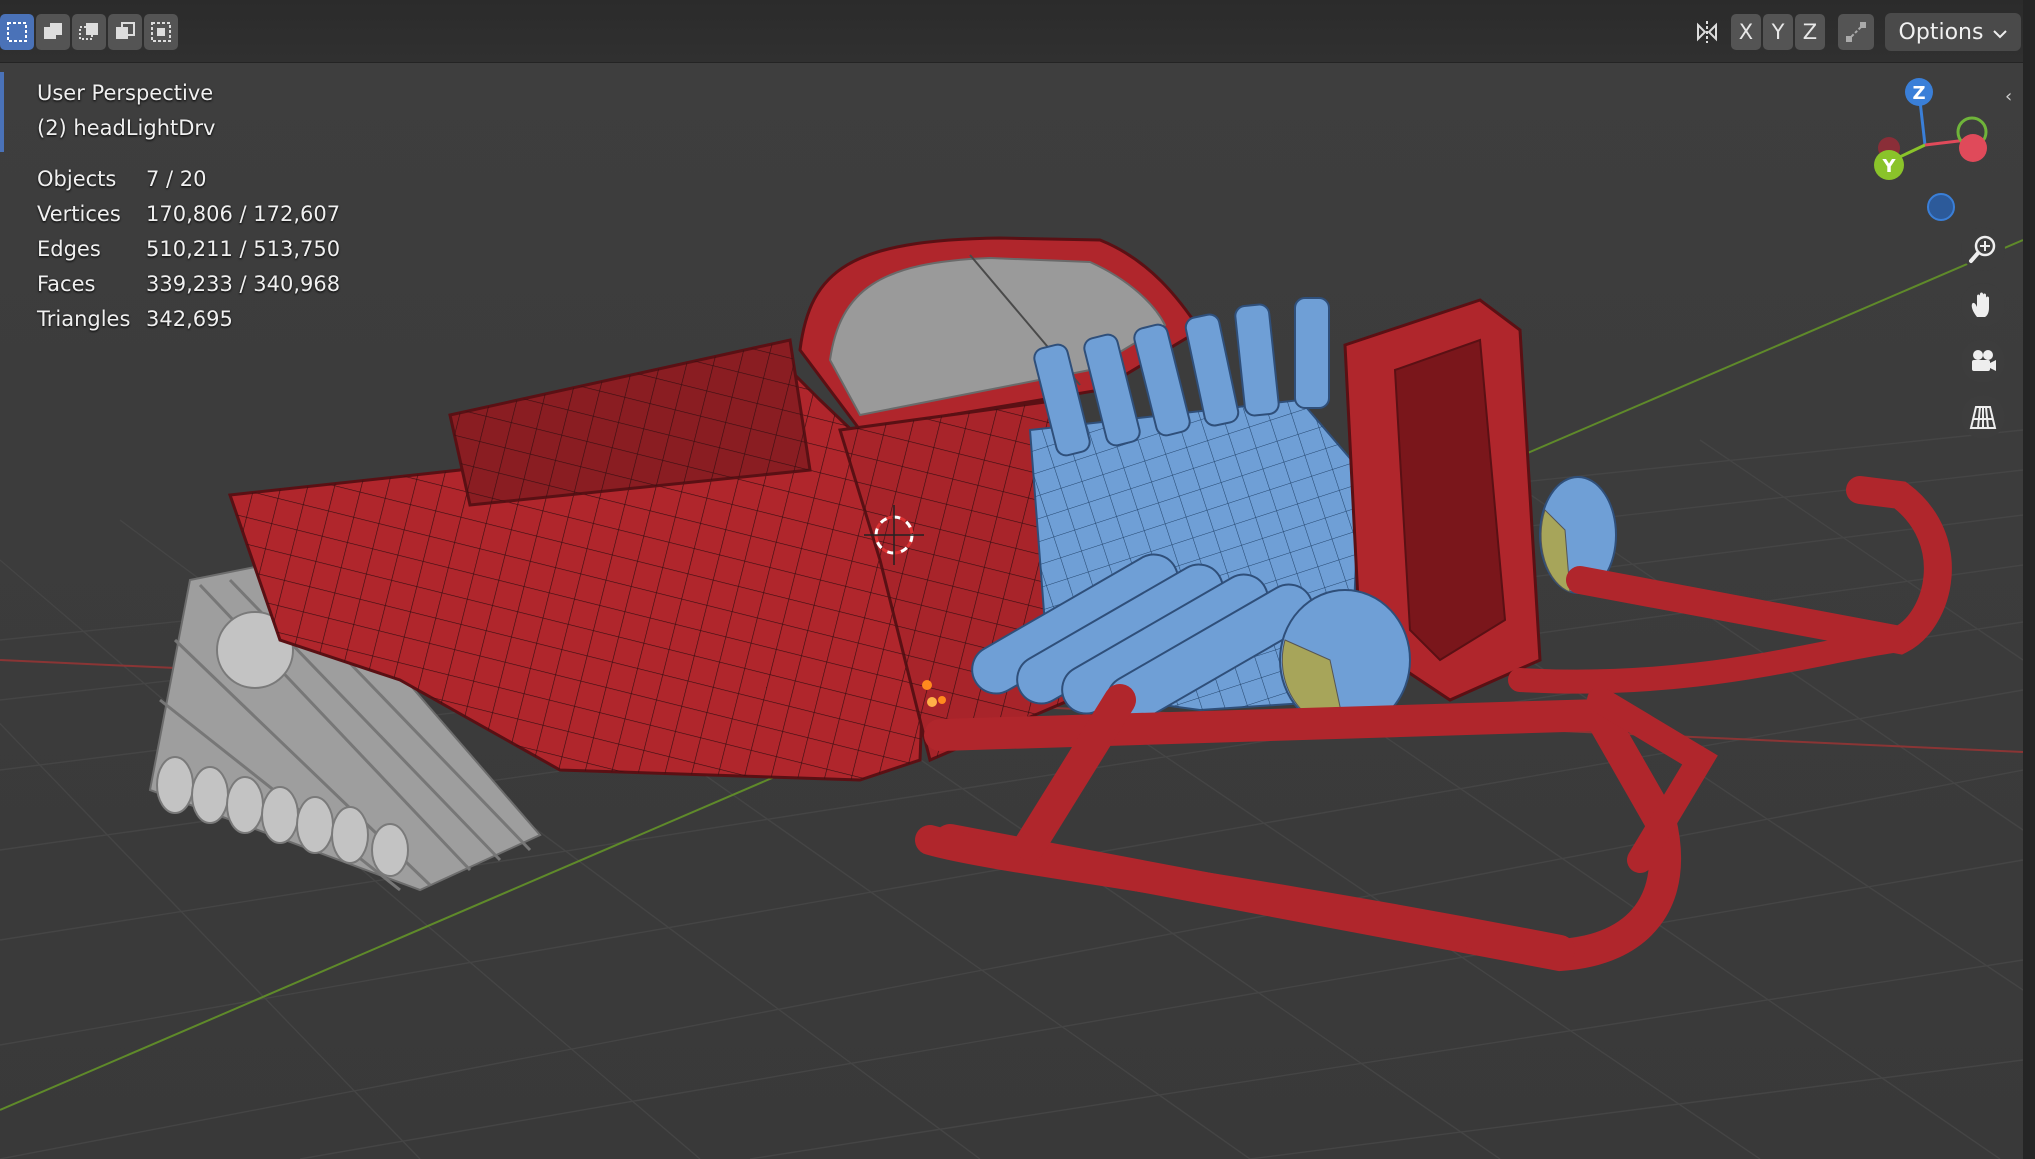 This screenshot has height=1159, width=2035. I want to click on stat-row: Triangles 342,695, so click(135, 319).